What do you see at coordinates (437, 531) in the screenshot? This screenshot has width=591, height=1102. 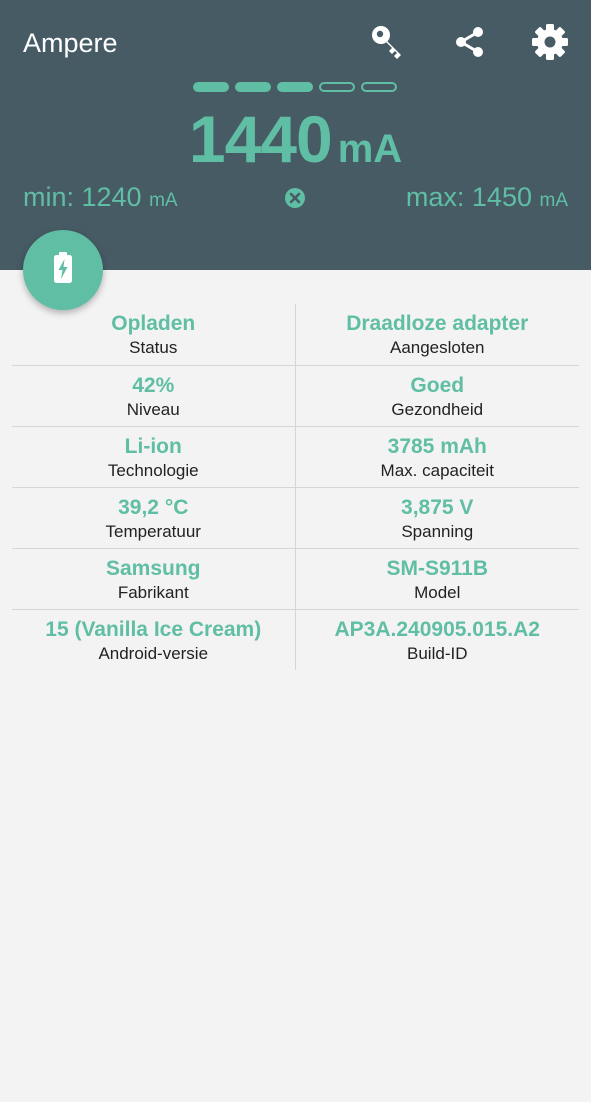 I see `info-label: Spanning` at bounding box center [437, 531].